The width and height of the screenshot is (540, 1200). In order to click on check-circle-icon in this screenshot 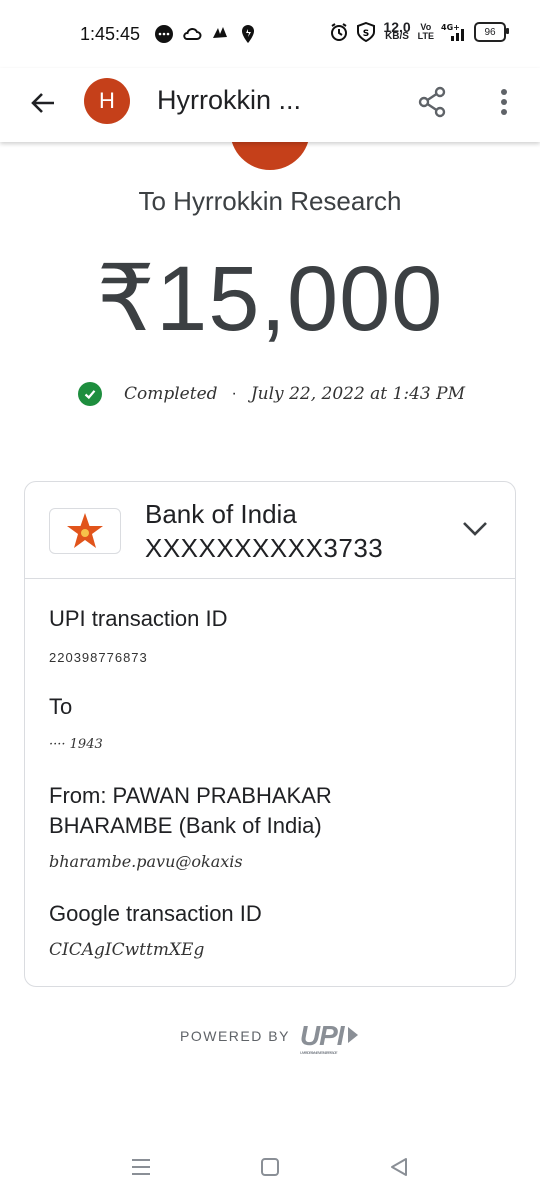, I will do `click(90, 394)`.